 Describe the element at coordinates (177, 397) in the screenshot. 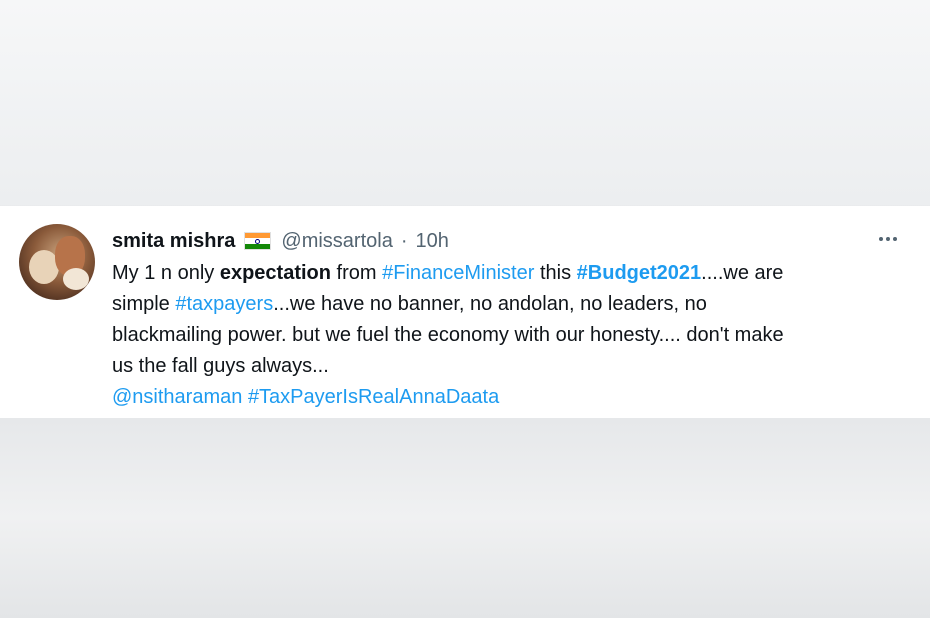

I see `mention-nsitharaman: @nsitharaman` at that location.